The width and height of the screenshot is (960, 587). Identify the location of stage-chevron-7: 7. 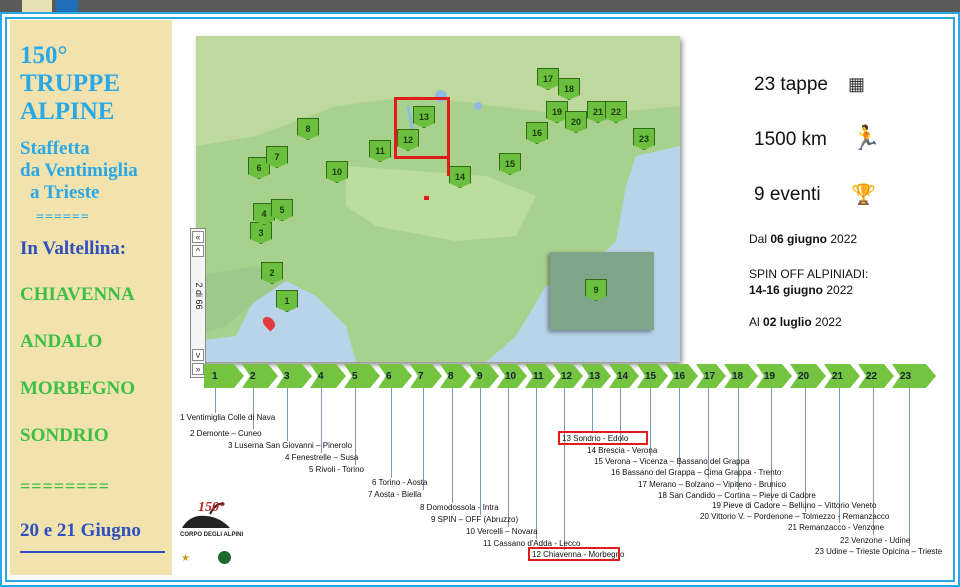
(426, 376).